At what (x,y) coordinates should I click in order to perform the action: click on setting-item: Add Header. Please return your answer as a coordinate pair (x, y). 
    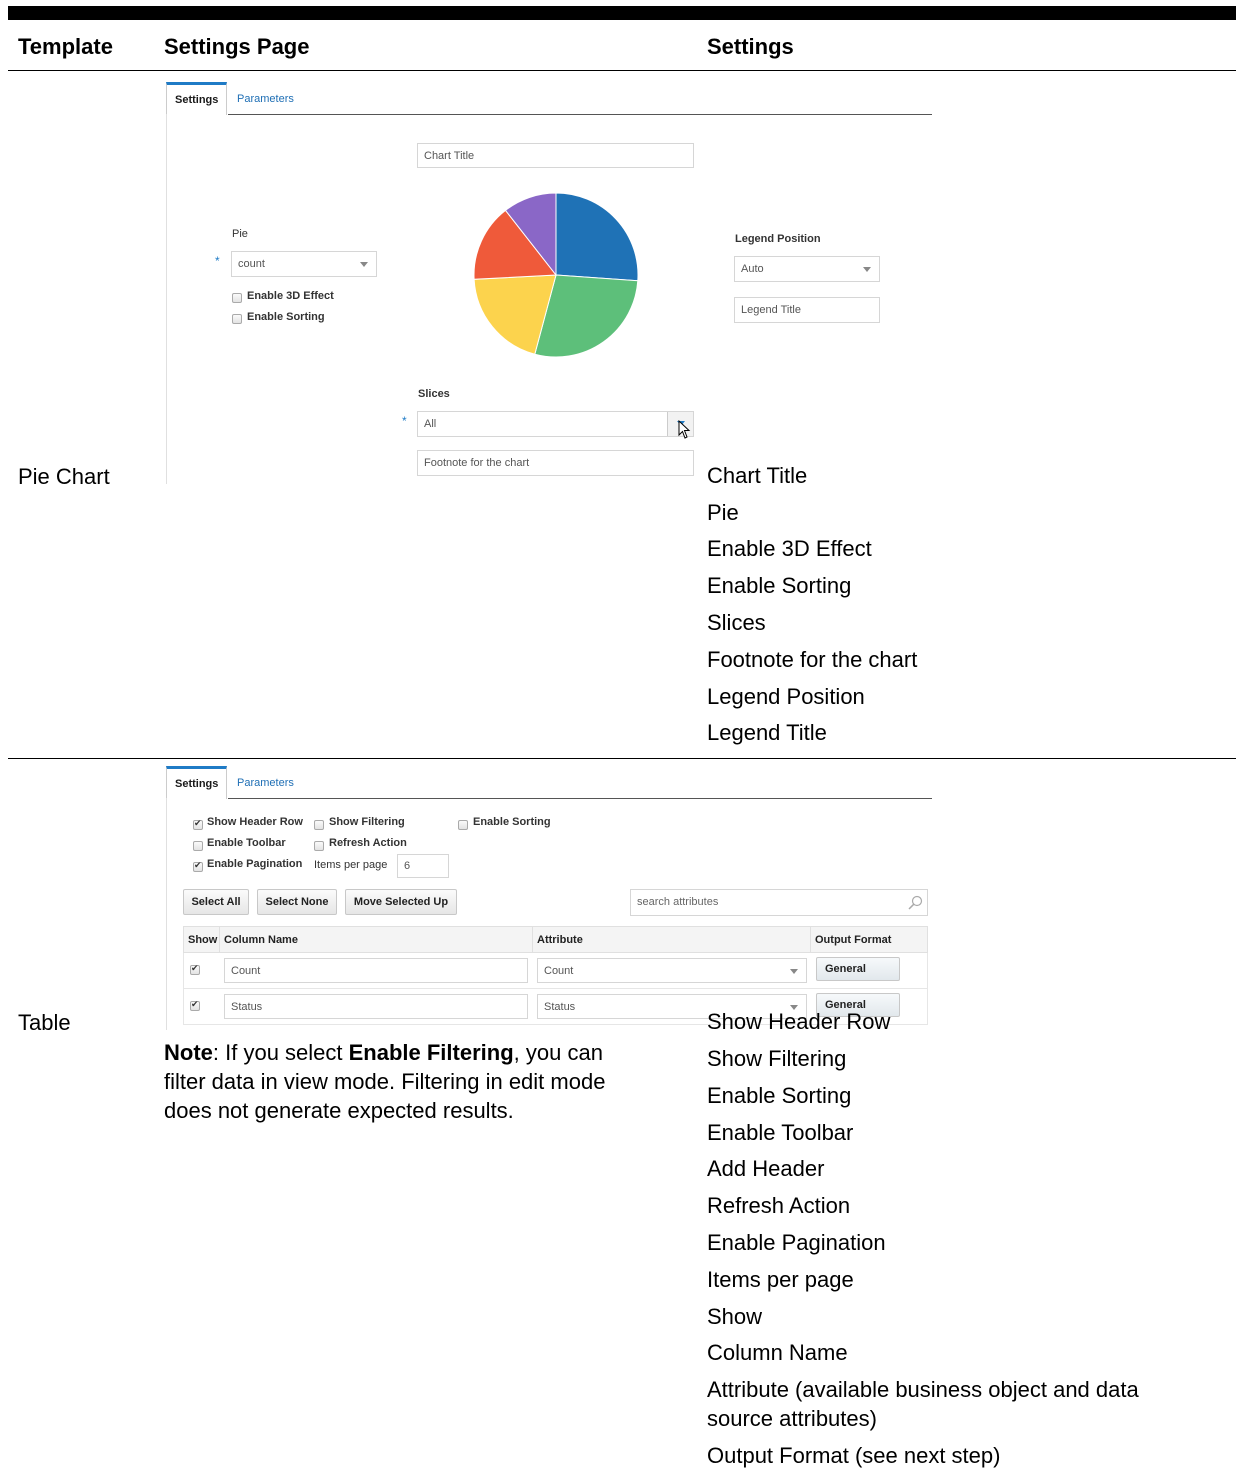
    Looking at the image, I should click on (766, 1168).